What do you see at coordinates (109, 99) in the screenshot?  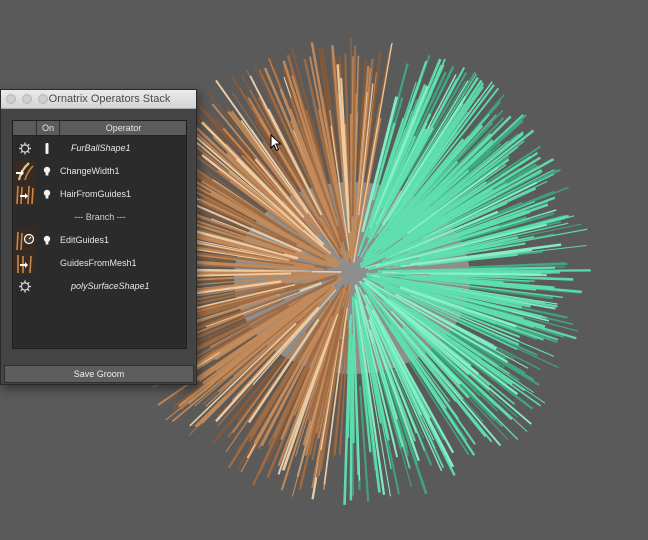 I see `window-title: Ornatrix Operators Stack` at bounding box center [109, 99].